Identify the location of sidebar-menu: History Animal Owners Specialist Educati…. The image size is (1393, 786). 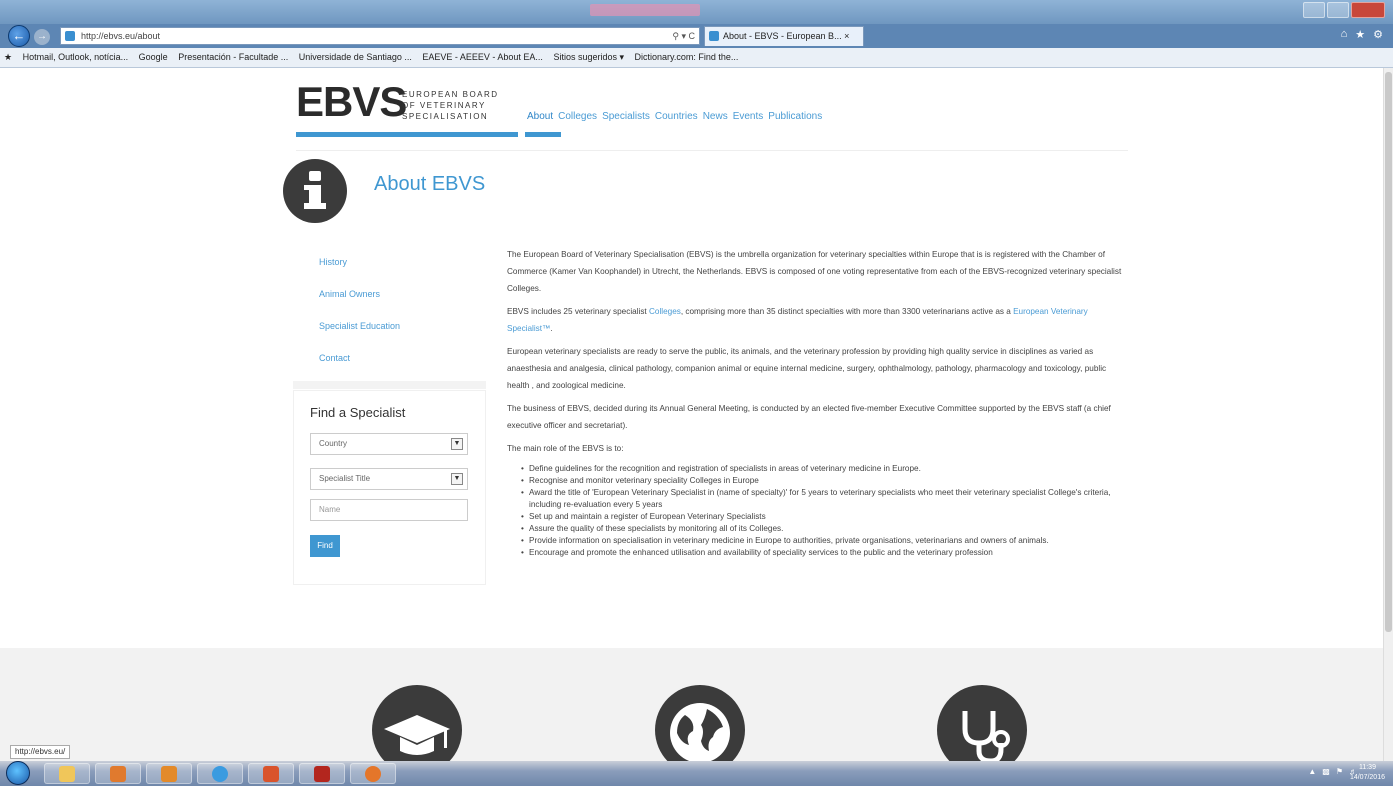
(389, 311).